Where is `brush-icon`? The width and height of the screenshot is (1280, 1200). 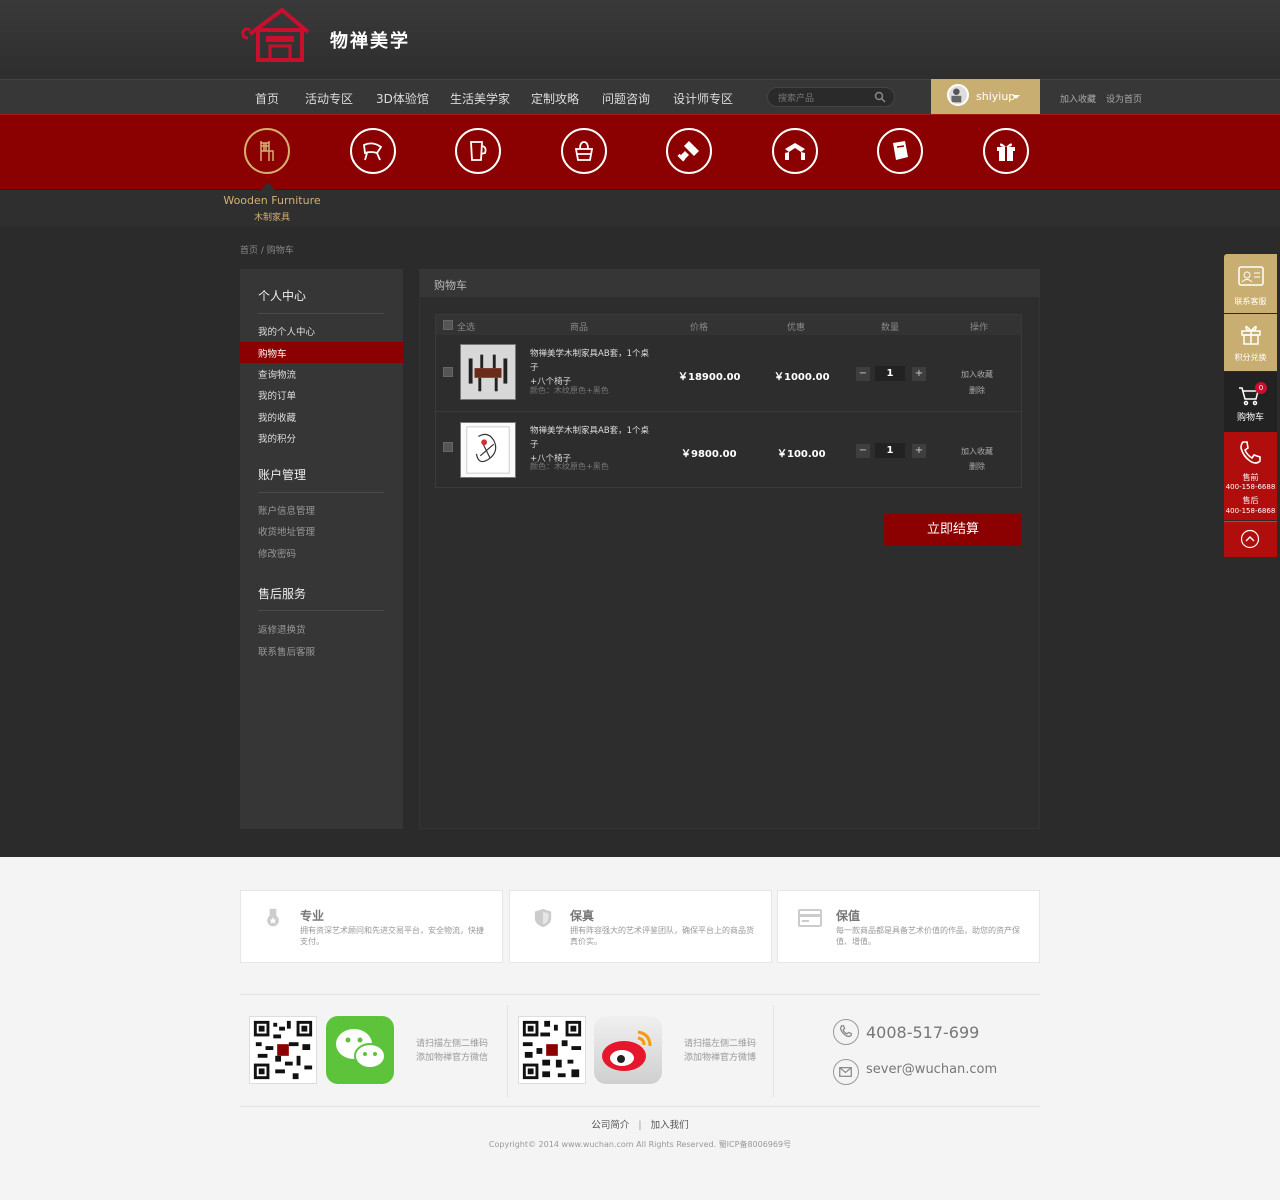
brush-icon is located at coordinates (688, 151).